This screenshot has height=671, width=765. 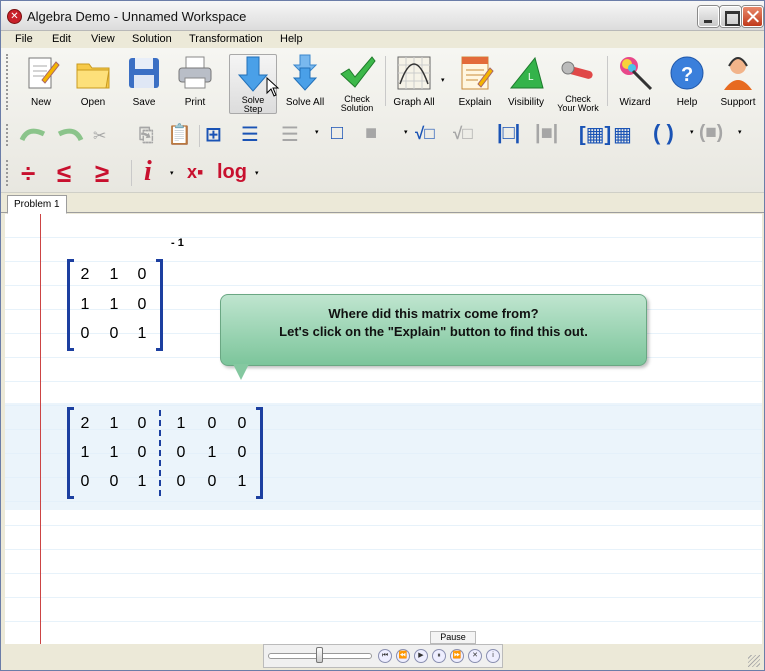 I want to click on solve-step-button: Solve Step, so click(x=254, y=84).